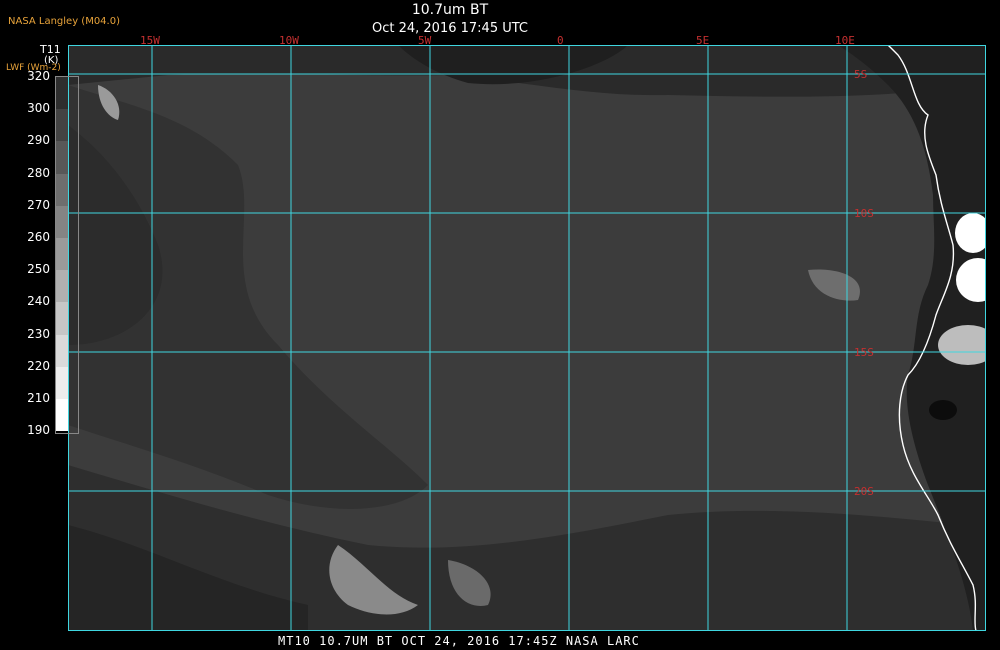  What do you see at coordinates (864, 352) in the screenshot?
I see `latitude-label: 15S` at bounding box center [864, 352].